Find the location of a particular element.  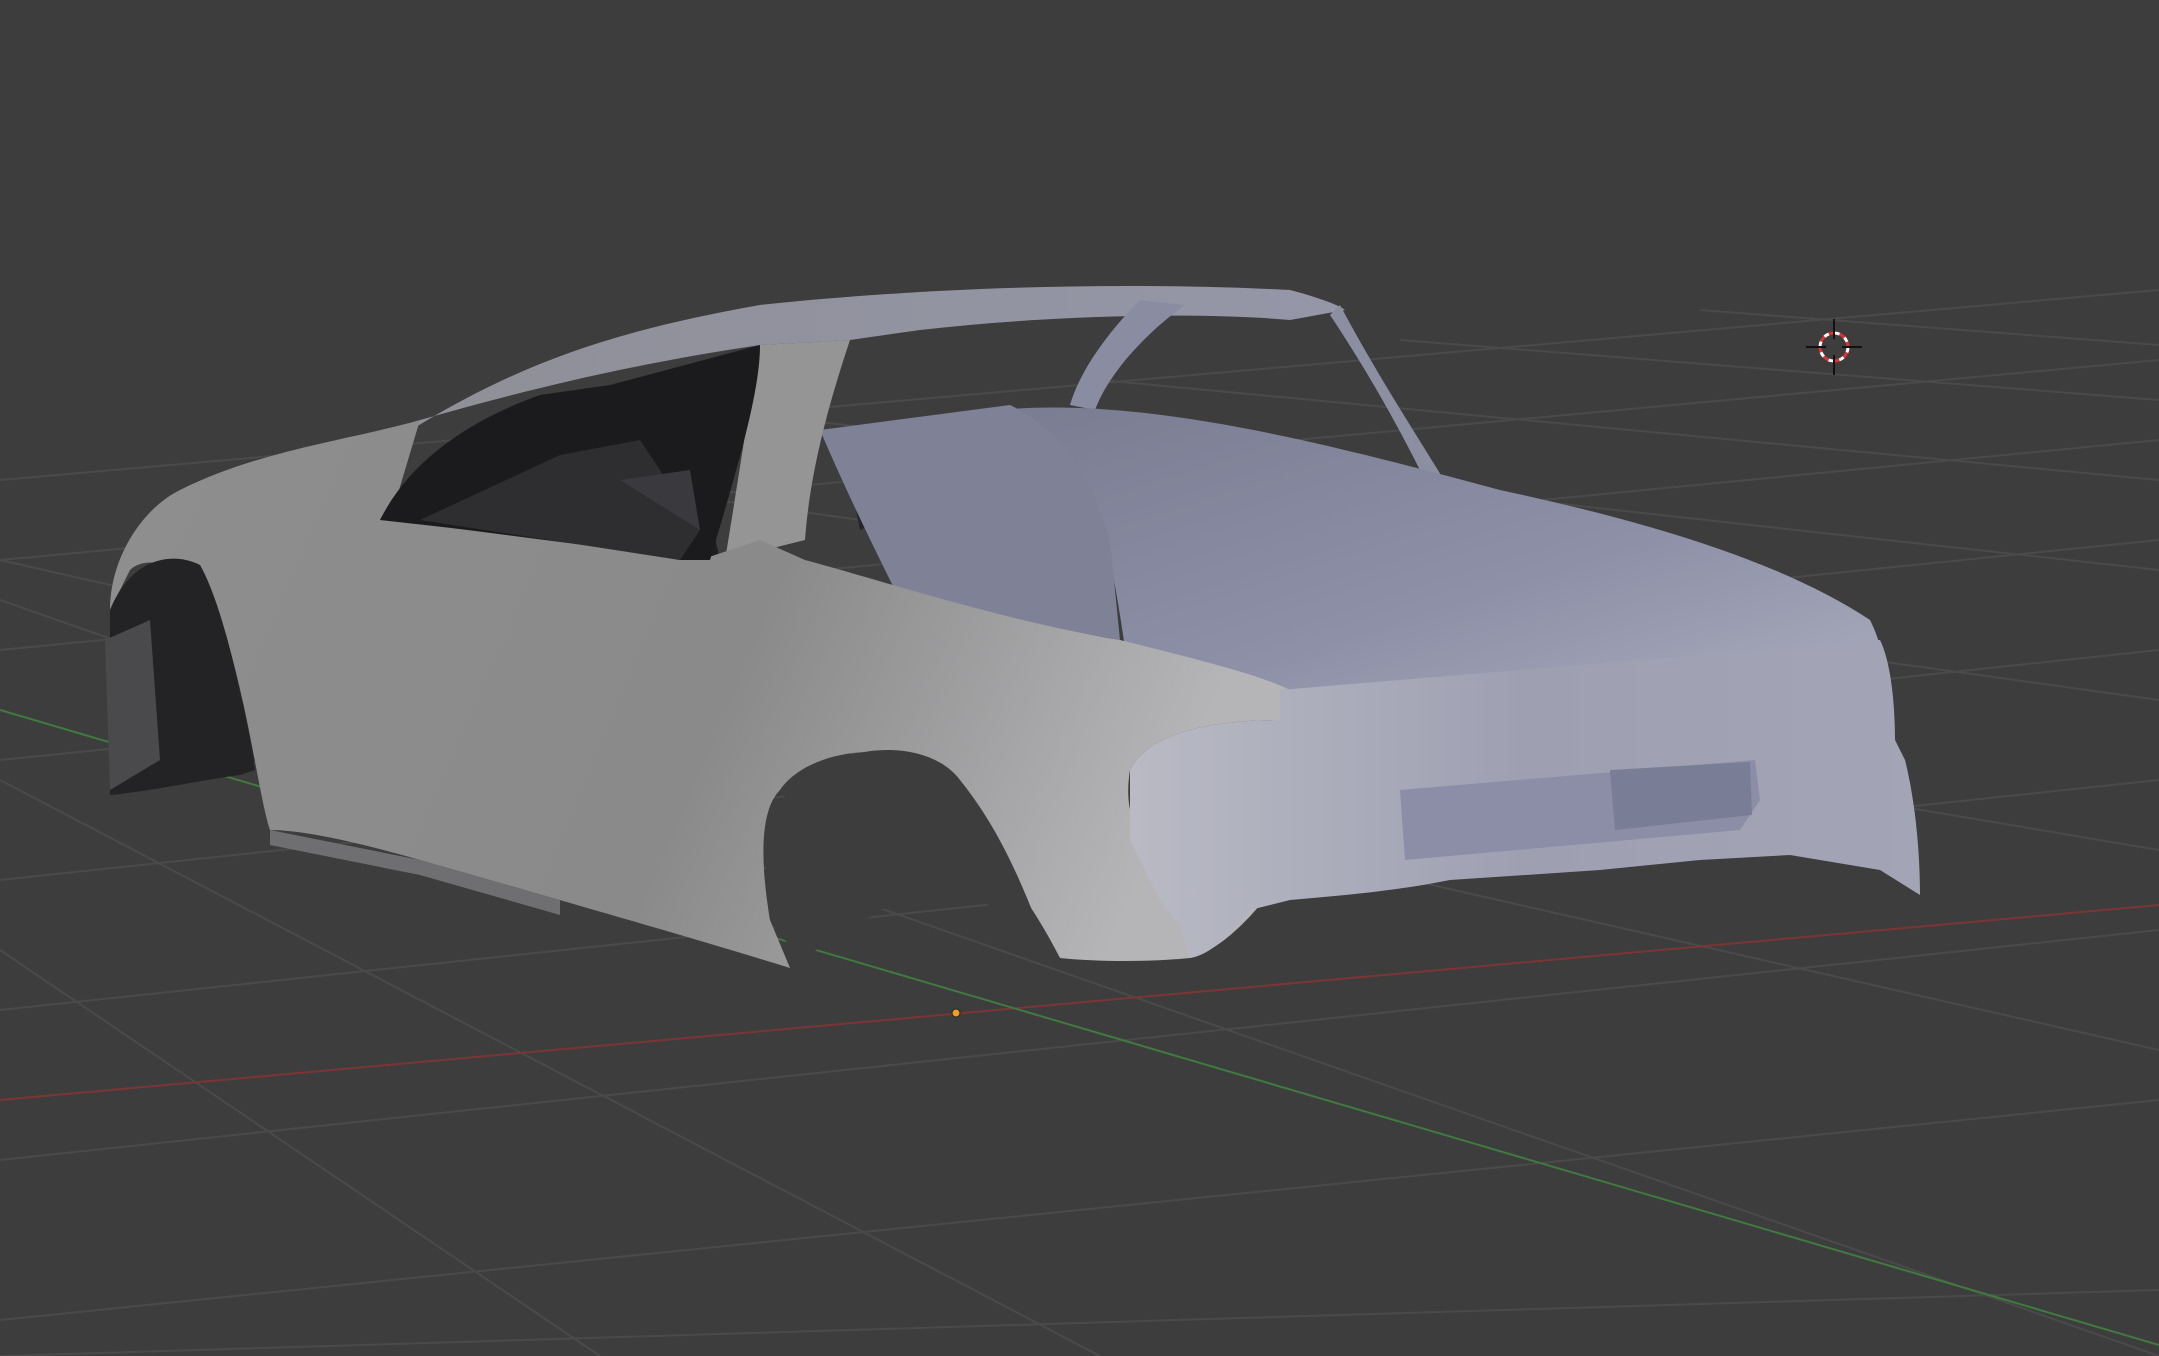

3d-cursor-icon is located at coordinates (1834, 347).